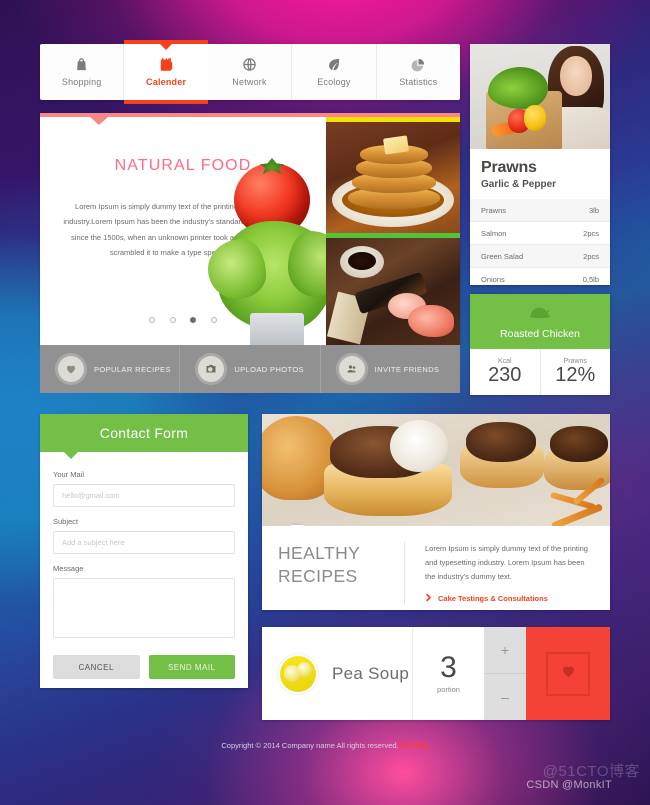  Describe the element at coordinates (577, 514) in the screenshot. I see `fry-graphic` at that location.